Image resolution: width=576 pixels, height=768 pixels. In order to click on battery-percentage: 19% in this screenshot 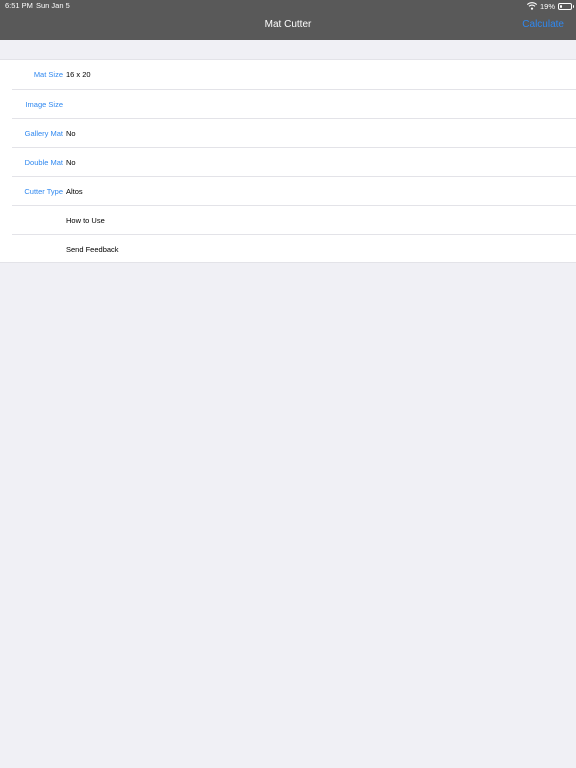, I will do `click(547, 6)`.